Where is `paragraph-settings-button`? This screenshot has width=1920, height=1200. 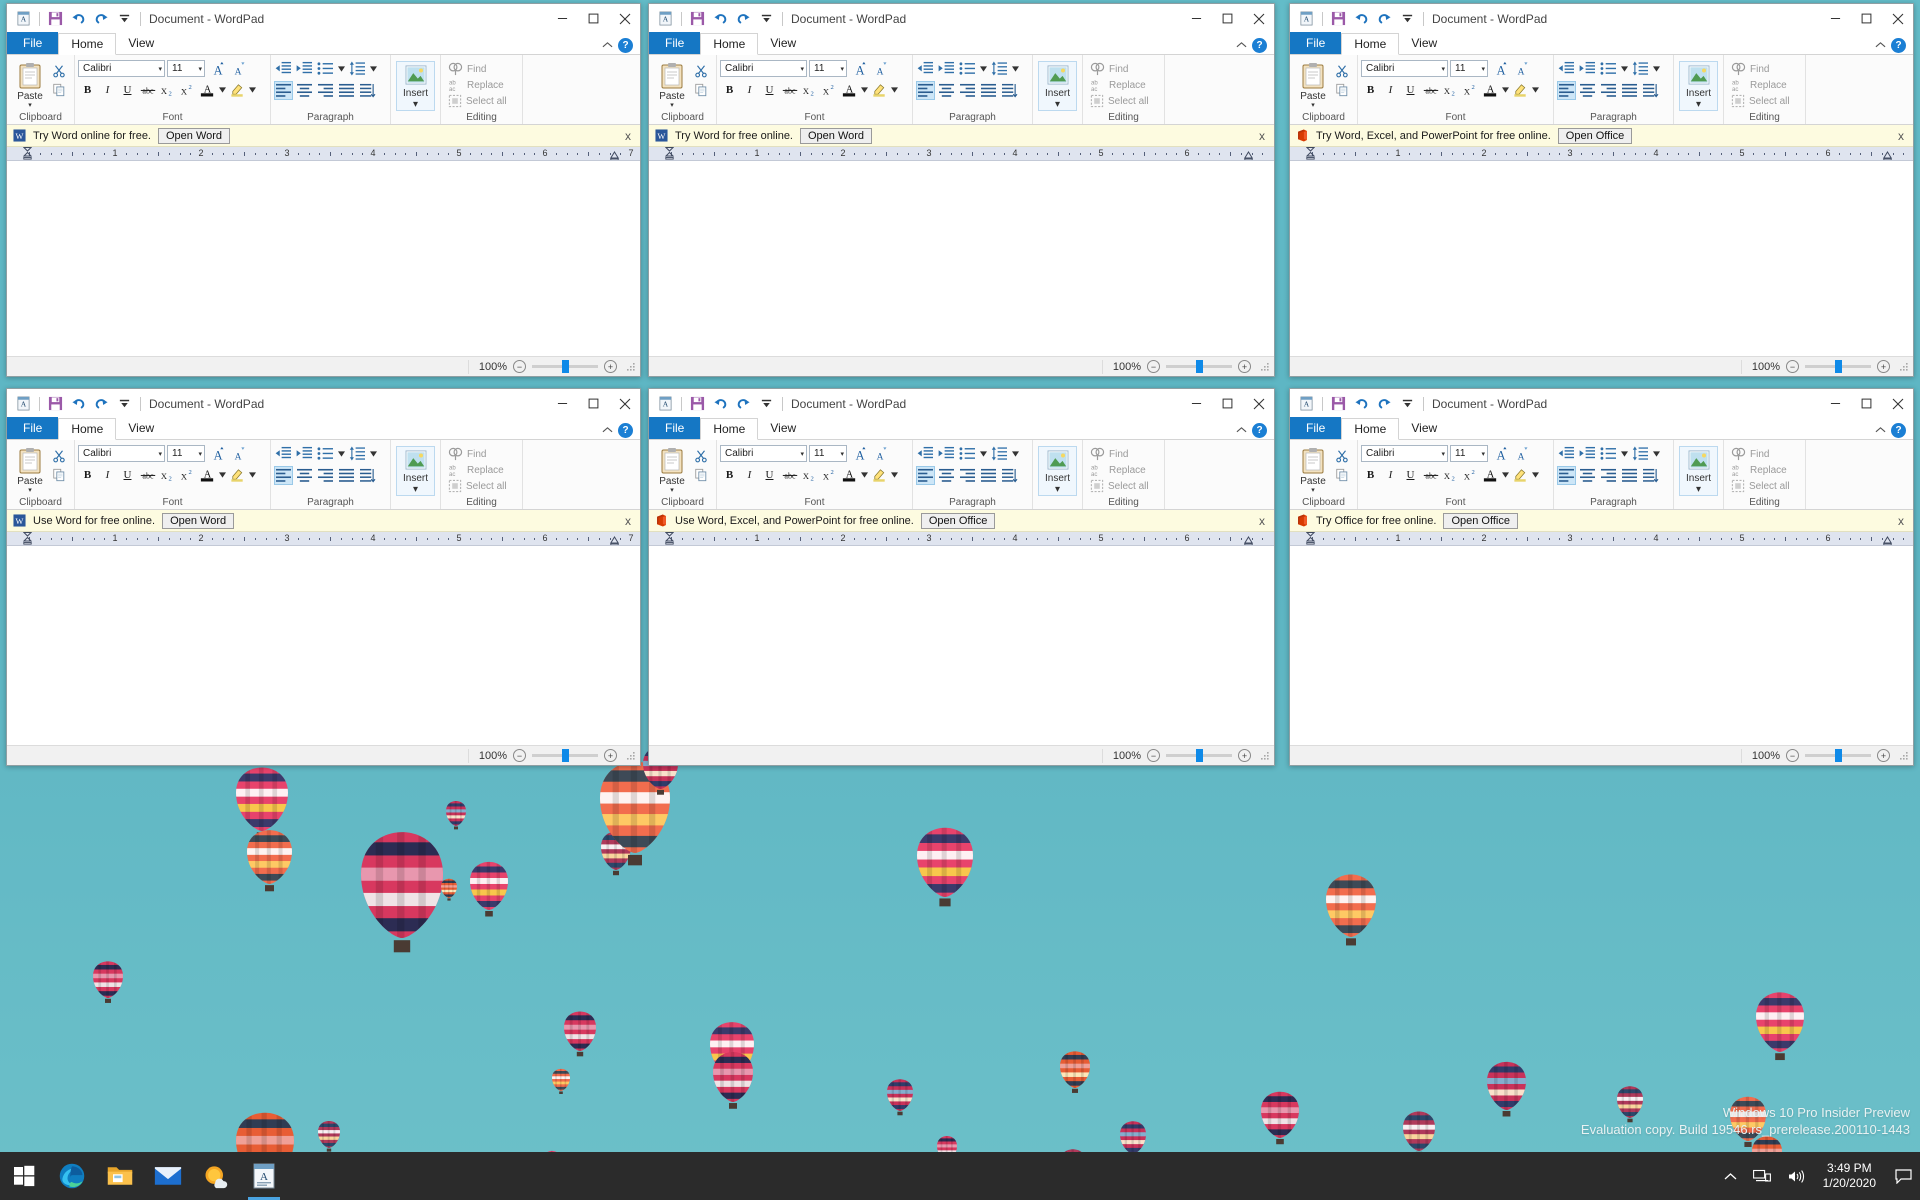 paragraph-settings-button is located at coordinates (1009, 475).